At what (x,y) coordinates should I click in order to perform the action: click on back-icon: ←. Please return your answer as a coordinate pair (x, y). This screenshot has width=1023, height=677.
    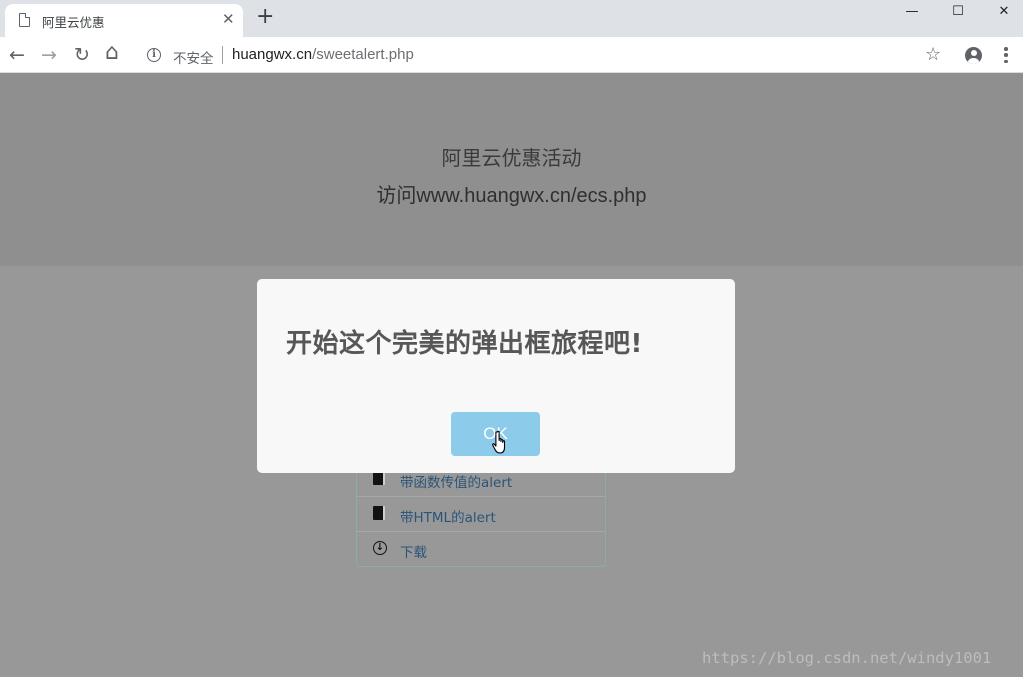
    Looking at the image, I should click on (17, 55).